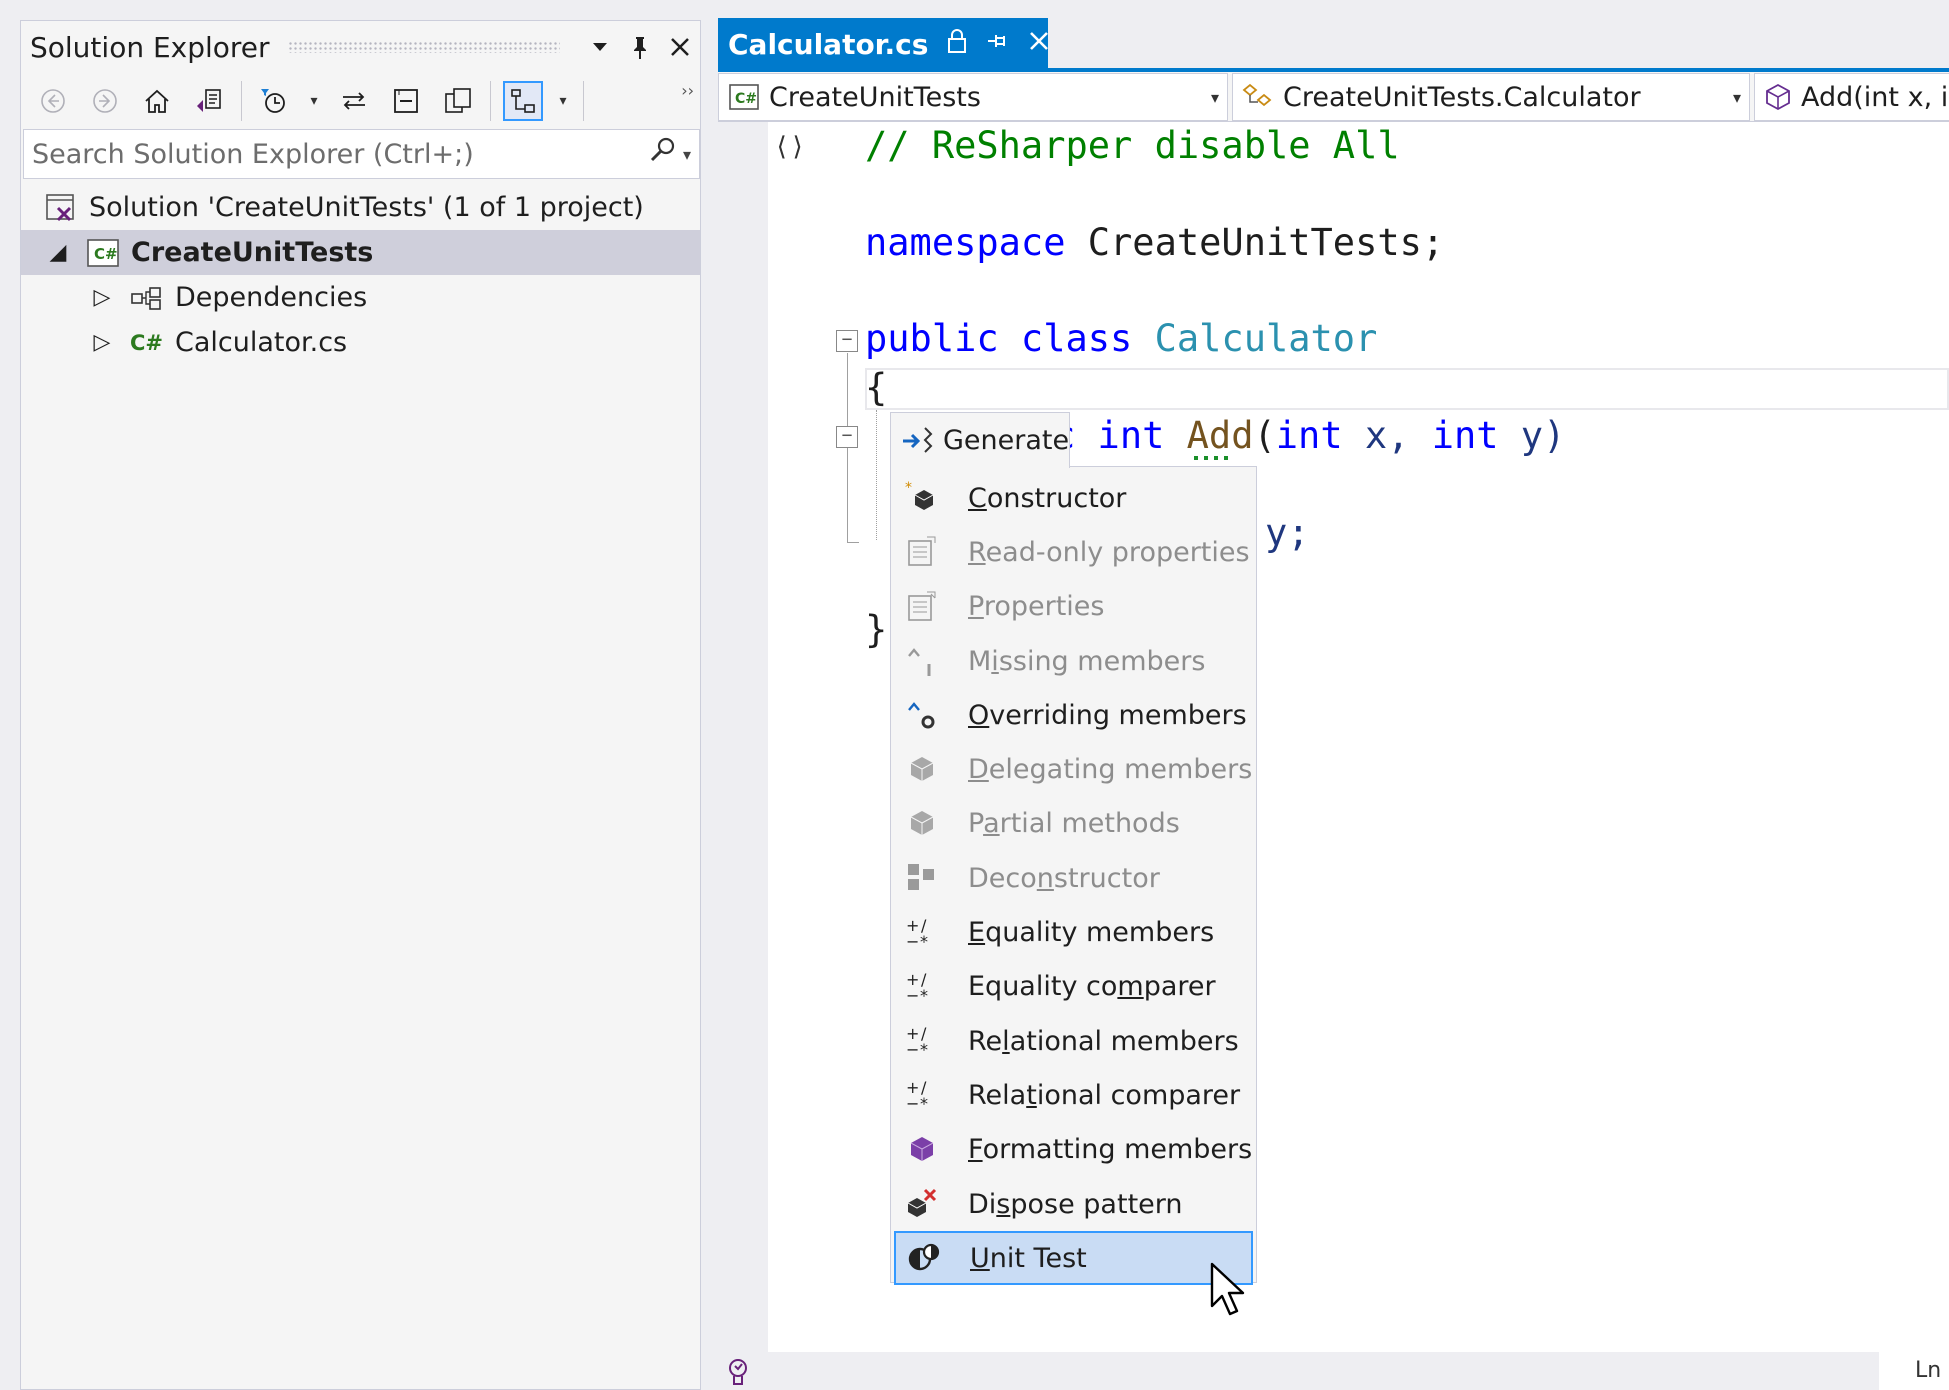 The height and width of the screenshot is (1390, 1949). Describe the element at coordinates (1047, 498) in the screenshot. I see `menu-item-label: Constructor` at that location.